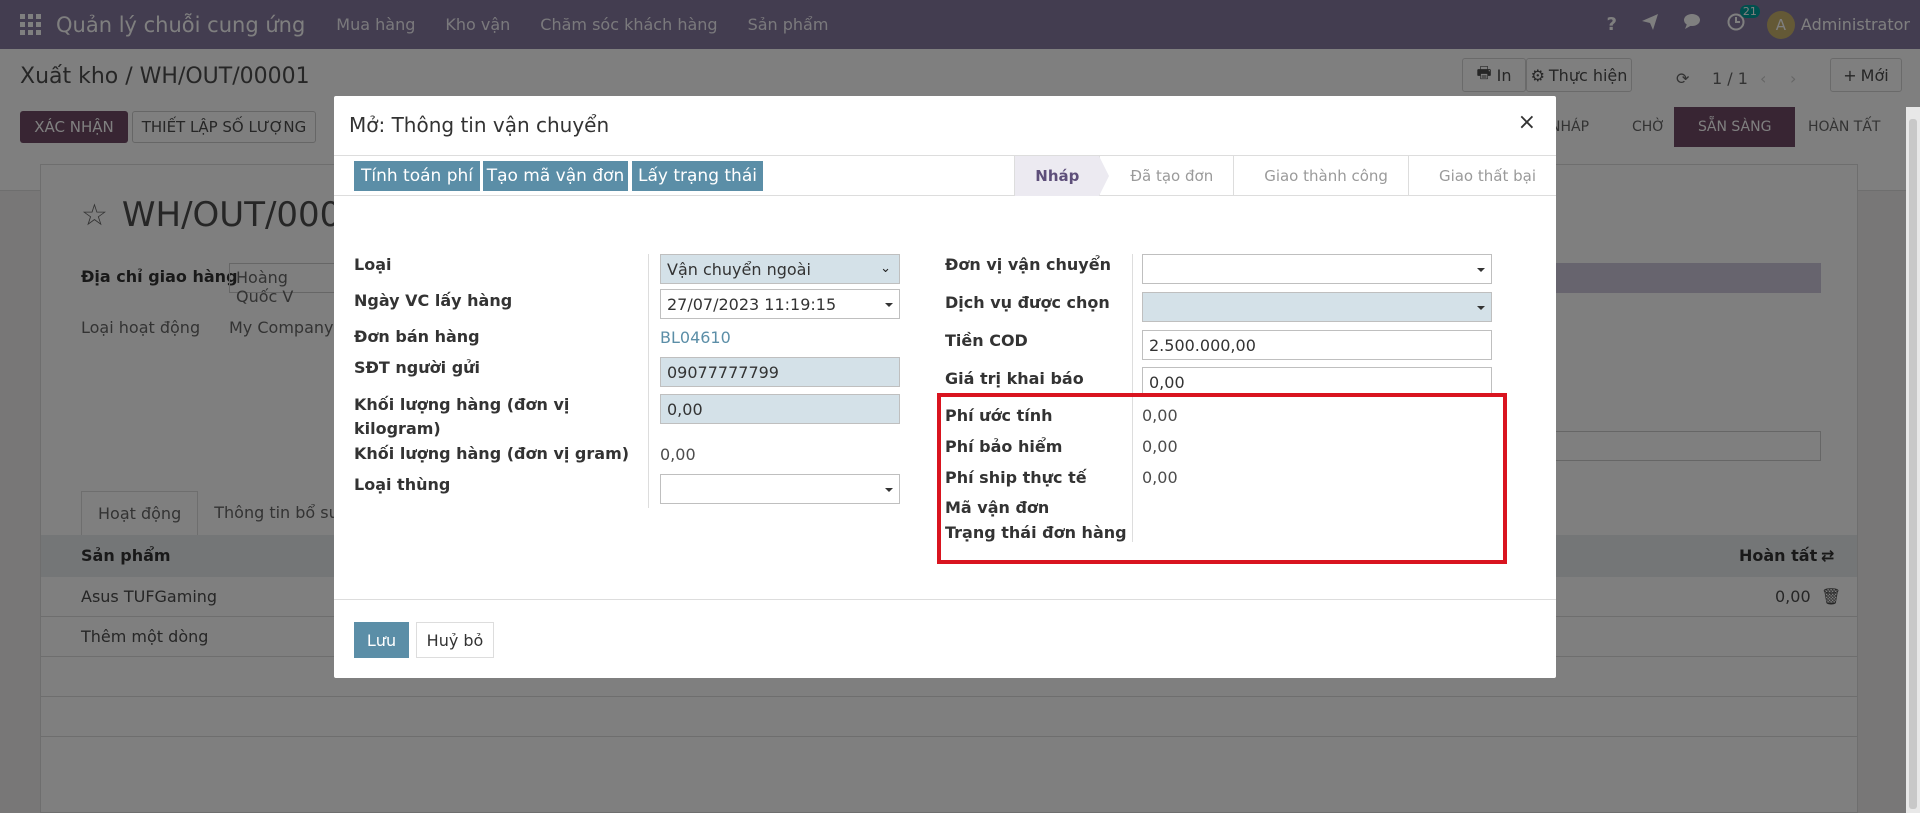  Describe the element at coordinates (373, 264) in the screenshot. I see `type-label: Loại` at that location.